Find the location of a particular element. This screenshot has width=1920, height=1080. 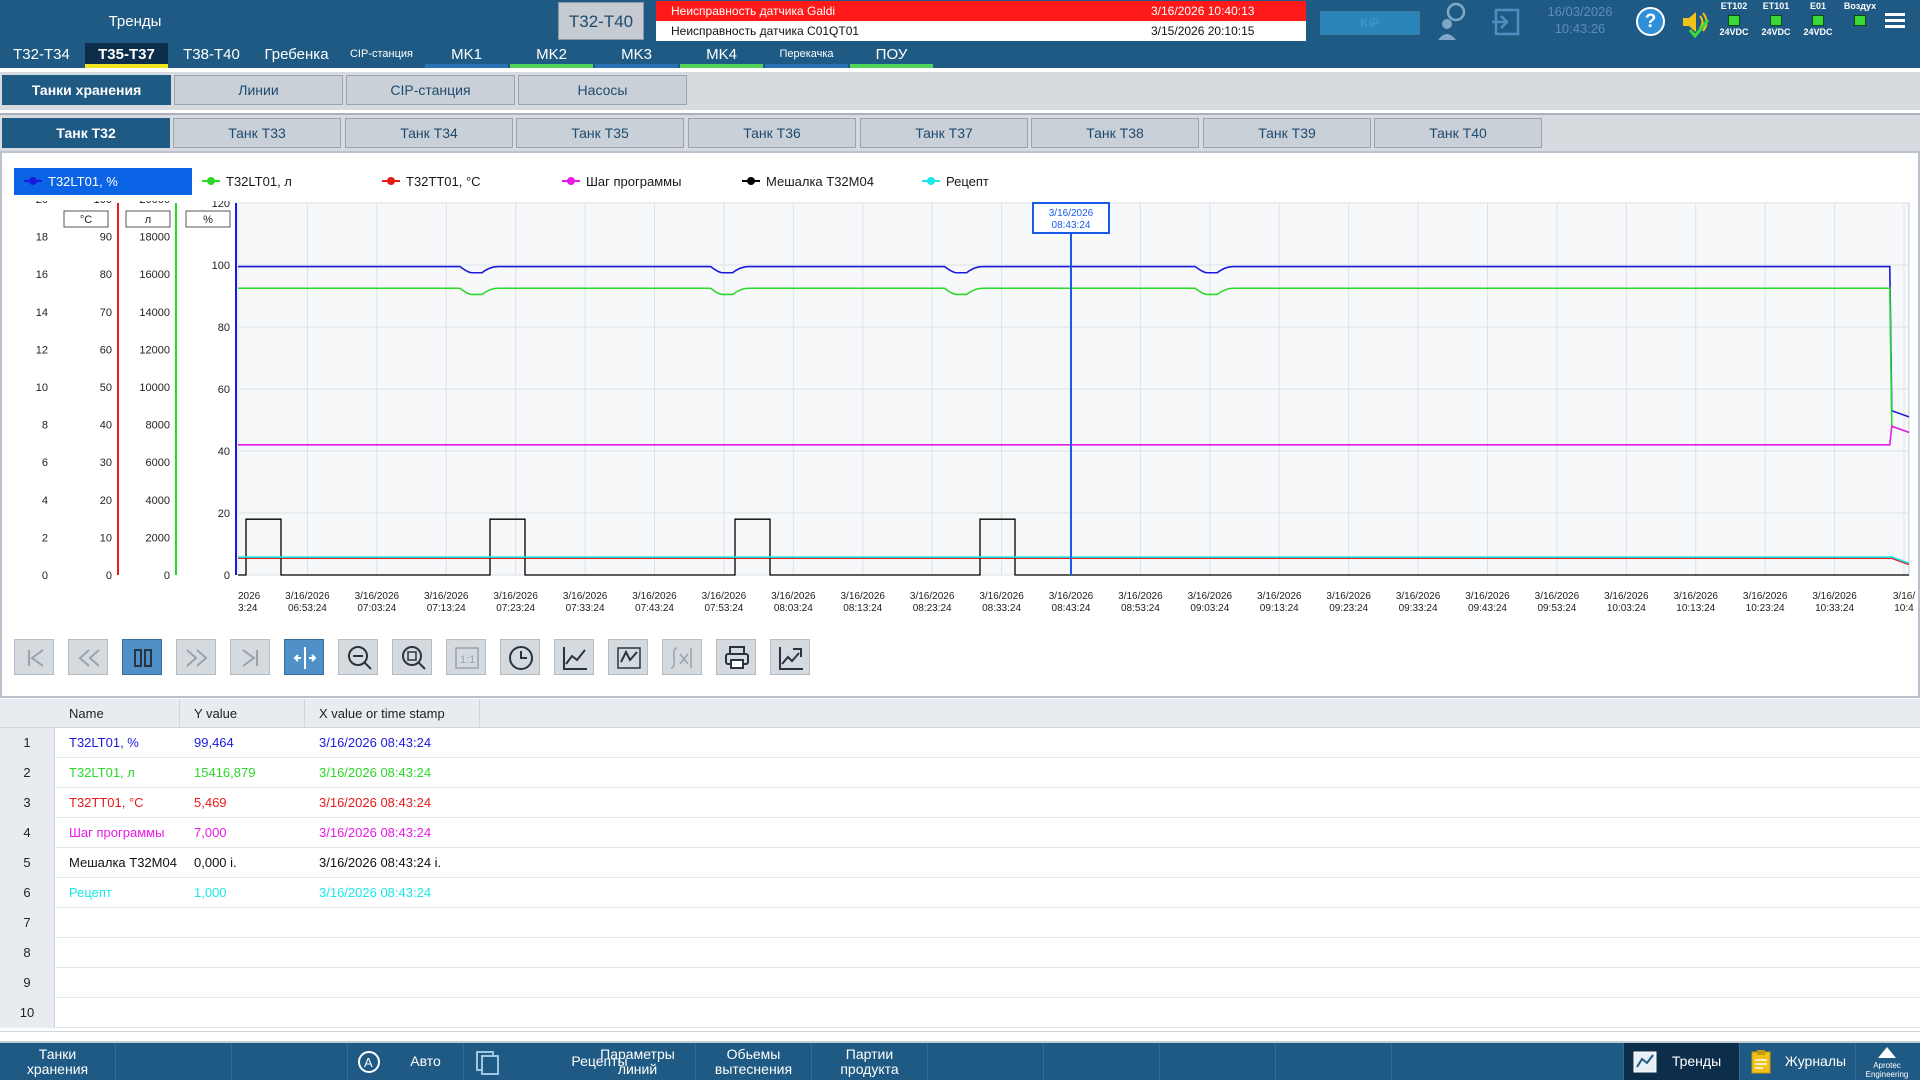

table-row: 2 Т32LT01, л 15416,879 3/16/2026 08:43:24 is located at coordinates (960, 773).